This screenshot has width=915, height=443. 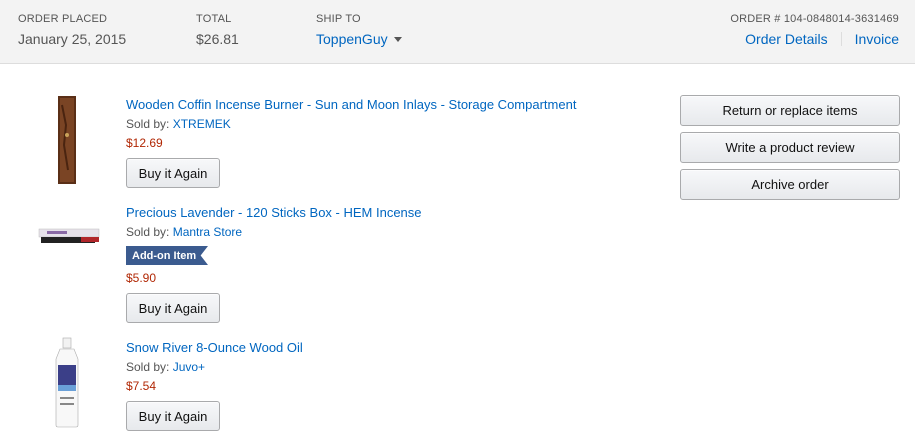 I want to click on item-seller-3: Sold by: Juvo+, so click(x=165, y=367).